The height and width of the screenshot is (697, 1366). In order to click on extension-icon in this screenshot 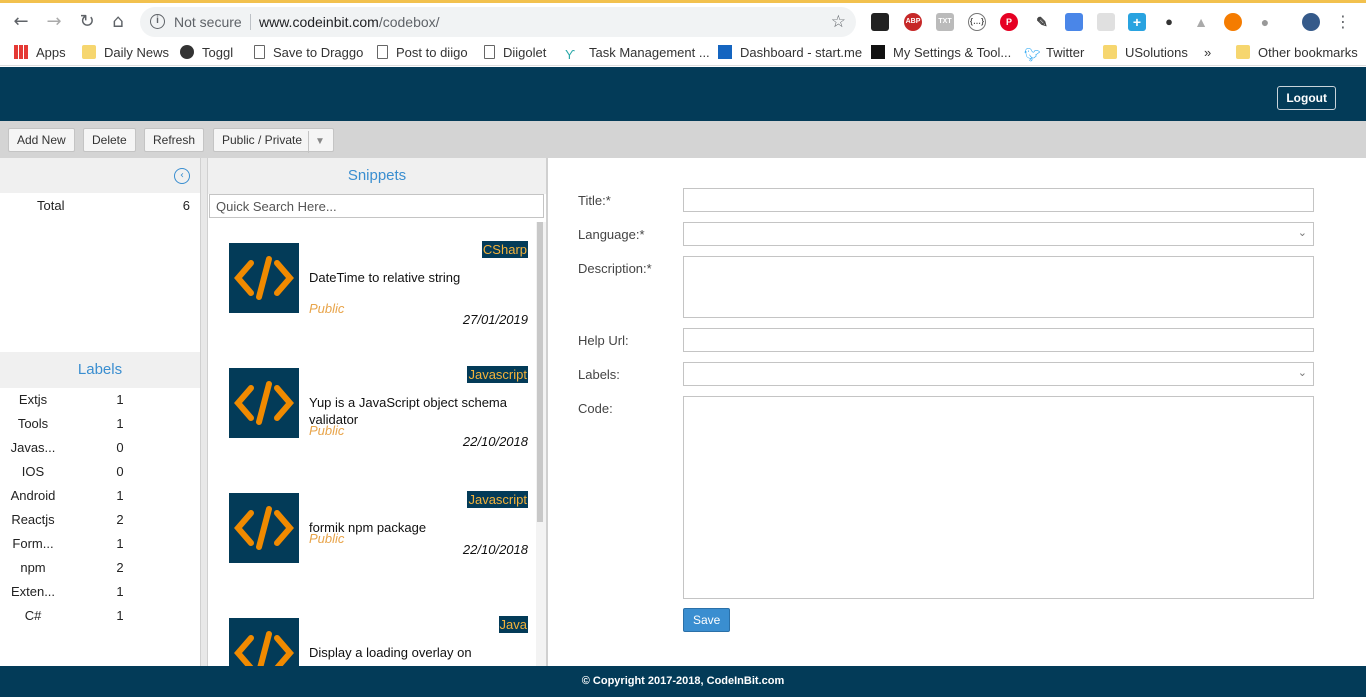, I will do `click(1074, 22)`.